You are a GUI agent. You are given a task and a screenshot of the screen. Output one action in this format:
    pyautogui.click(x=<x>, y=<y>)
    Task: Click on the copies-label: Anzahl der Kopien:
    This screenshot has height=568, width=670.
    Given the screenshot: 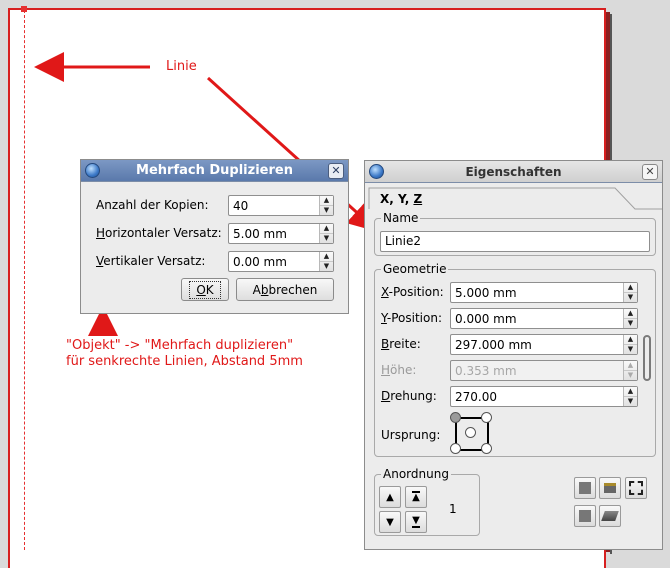 What is the action you would take?
    pyautogui.click(x=152, y=205)
    